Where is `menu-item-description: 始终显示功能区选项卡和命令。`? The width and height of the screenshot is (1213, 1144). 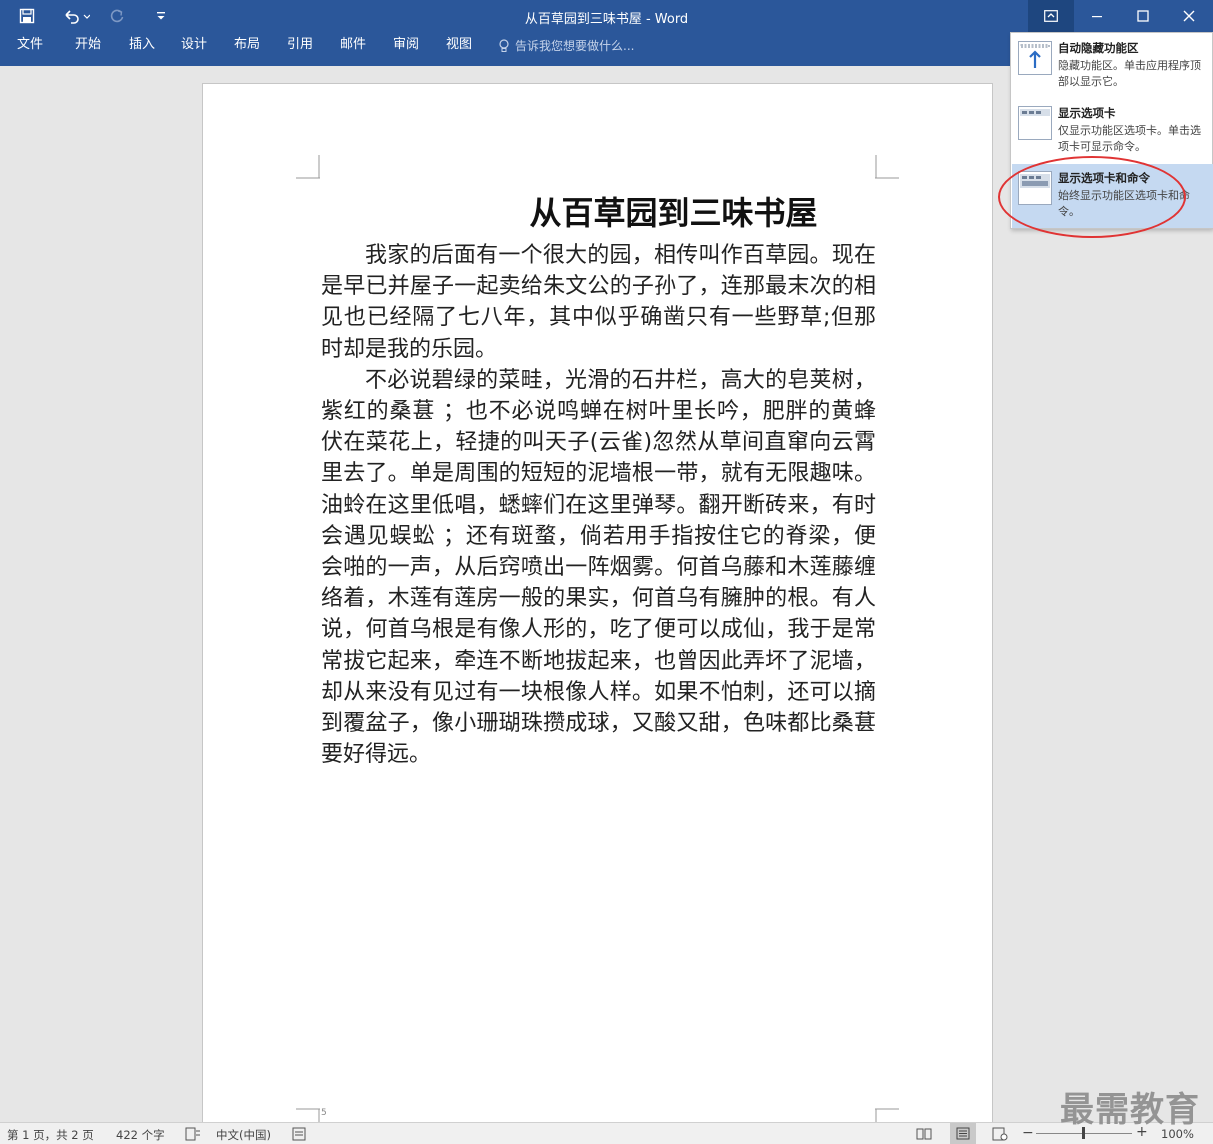
menu-item-description: 始终显示功能区选项卡和命令。 is located at coordinates (1124, 203).